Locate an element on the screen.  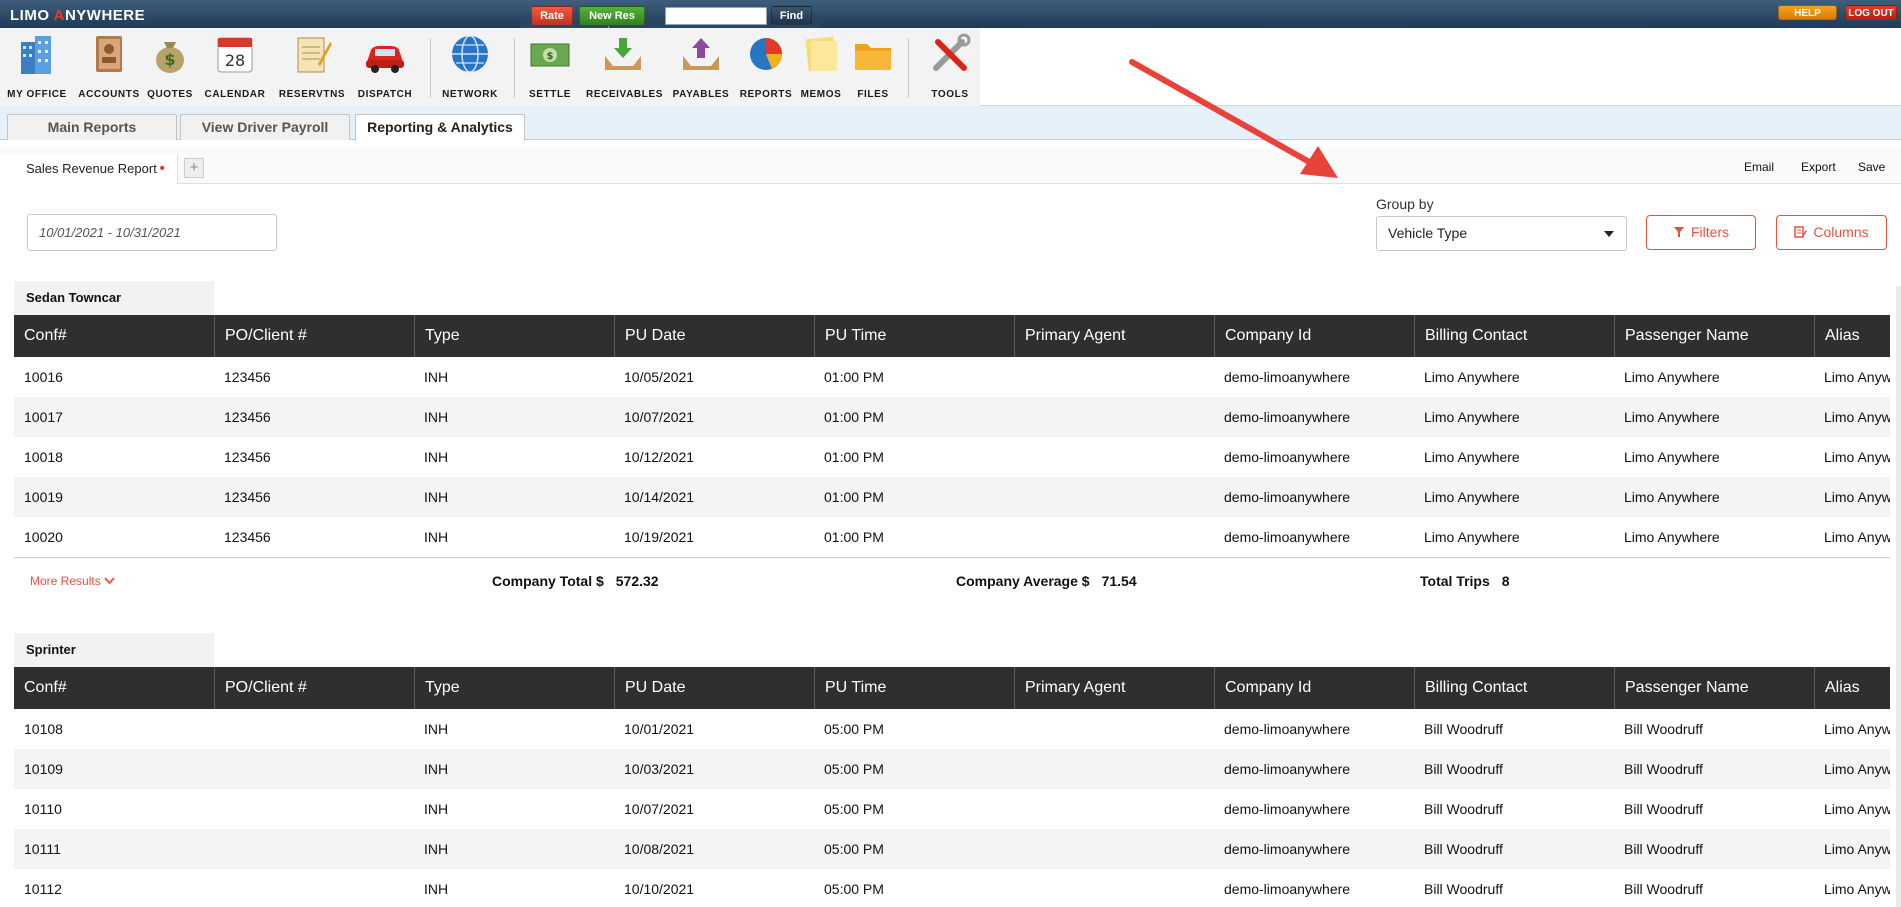
tab-reporting-analytics: Reporting & Analytics is located at coordinates (440, 127).